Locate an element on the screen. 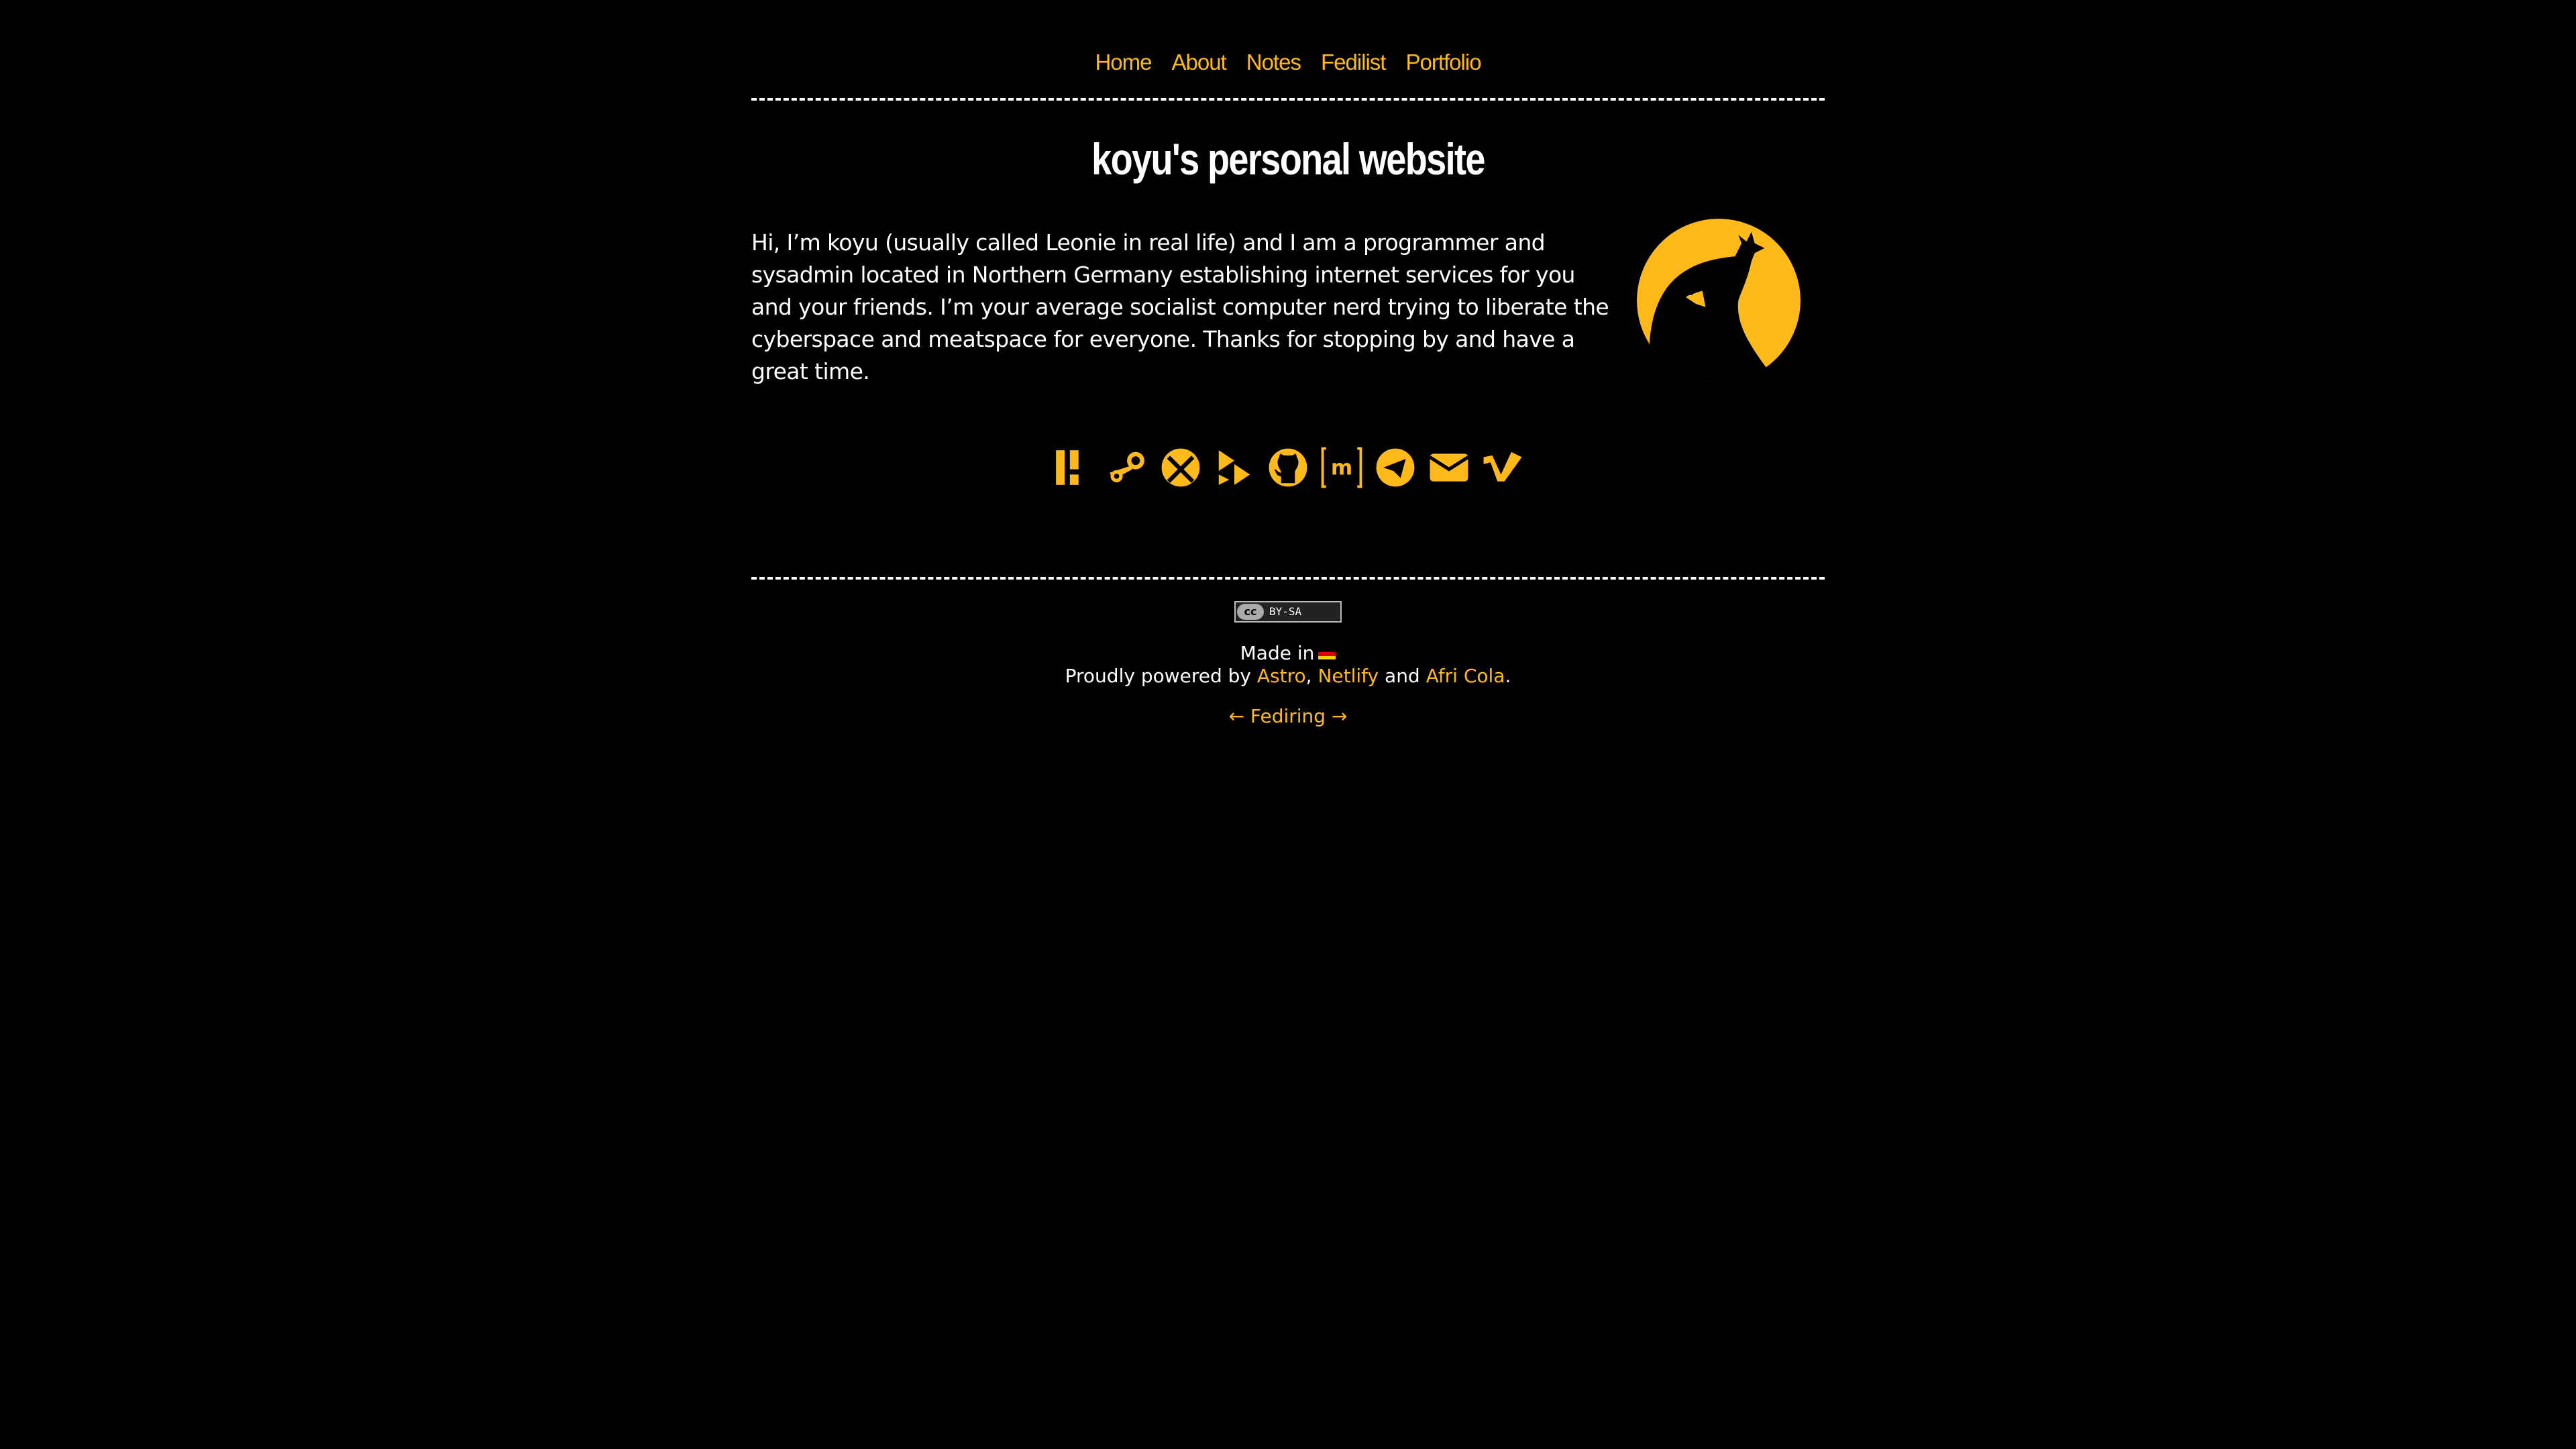  svg-text: m is located at coordinates (1341, 467).